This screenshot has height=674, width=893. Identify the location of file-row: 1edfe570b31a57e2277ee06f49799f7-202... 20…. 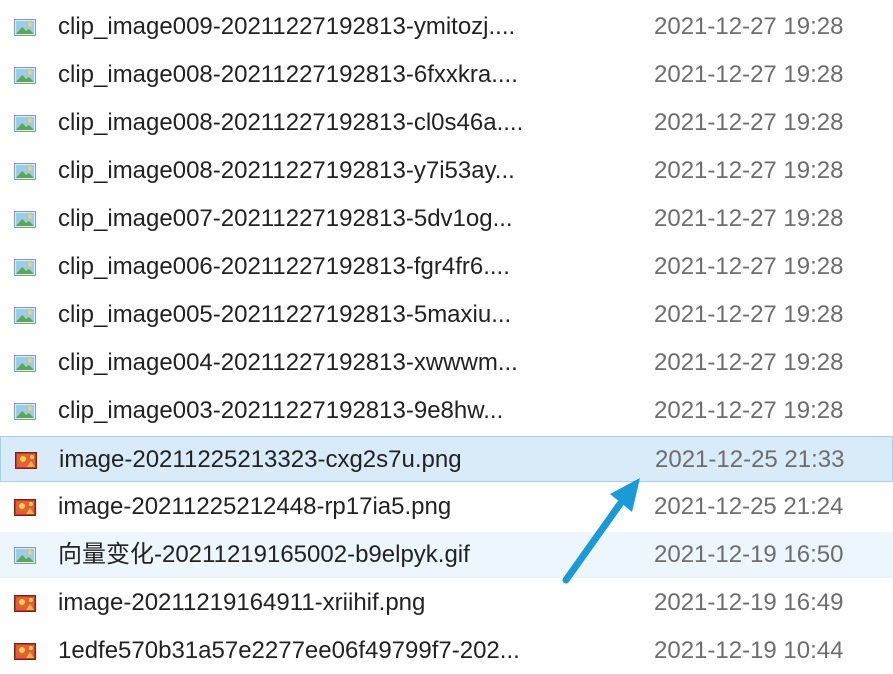
(446, 651).